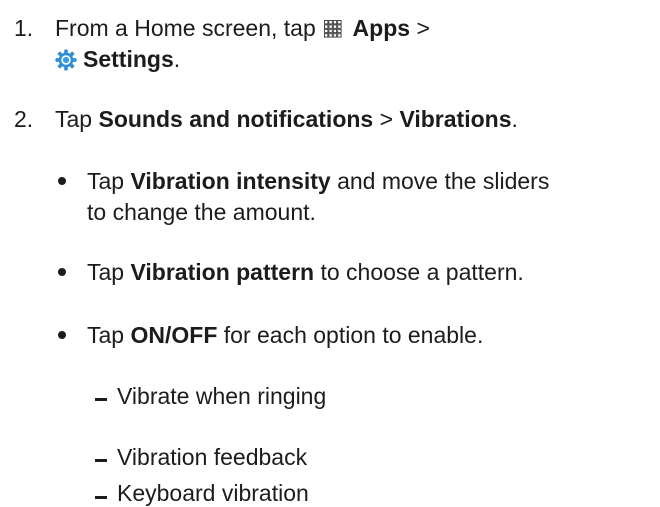 The width and height of the screenshot is (660, 507). Describe the element at coordinates (222, 396) in the screenshot. I see `sub-item-vibrate-when-ringing: Vibrate when ringing` at that location.